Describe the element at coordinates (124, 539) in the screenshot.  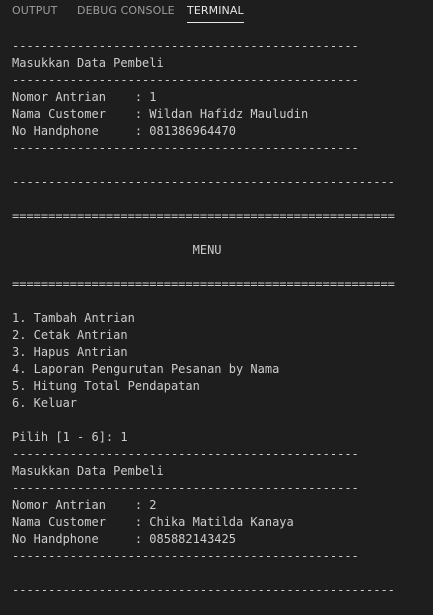
I see `terminal-line: No Handphone : 085882143425` at that location.